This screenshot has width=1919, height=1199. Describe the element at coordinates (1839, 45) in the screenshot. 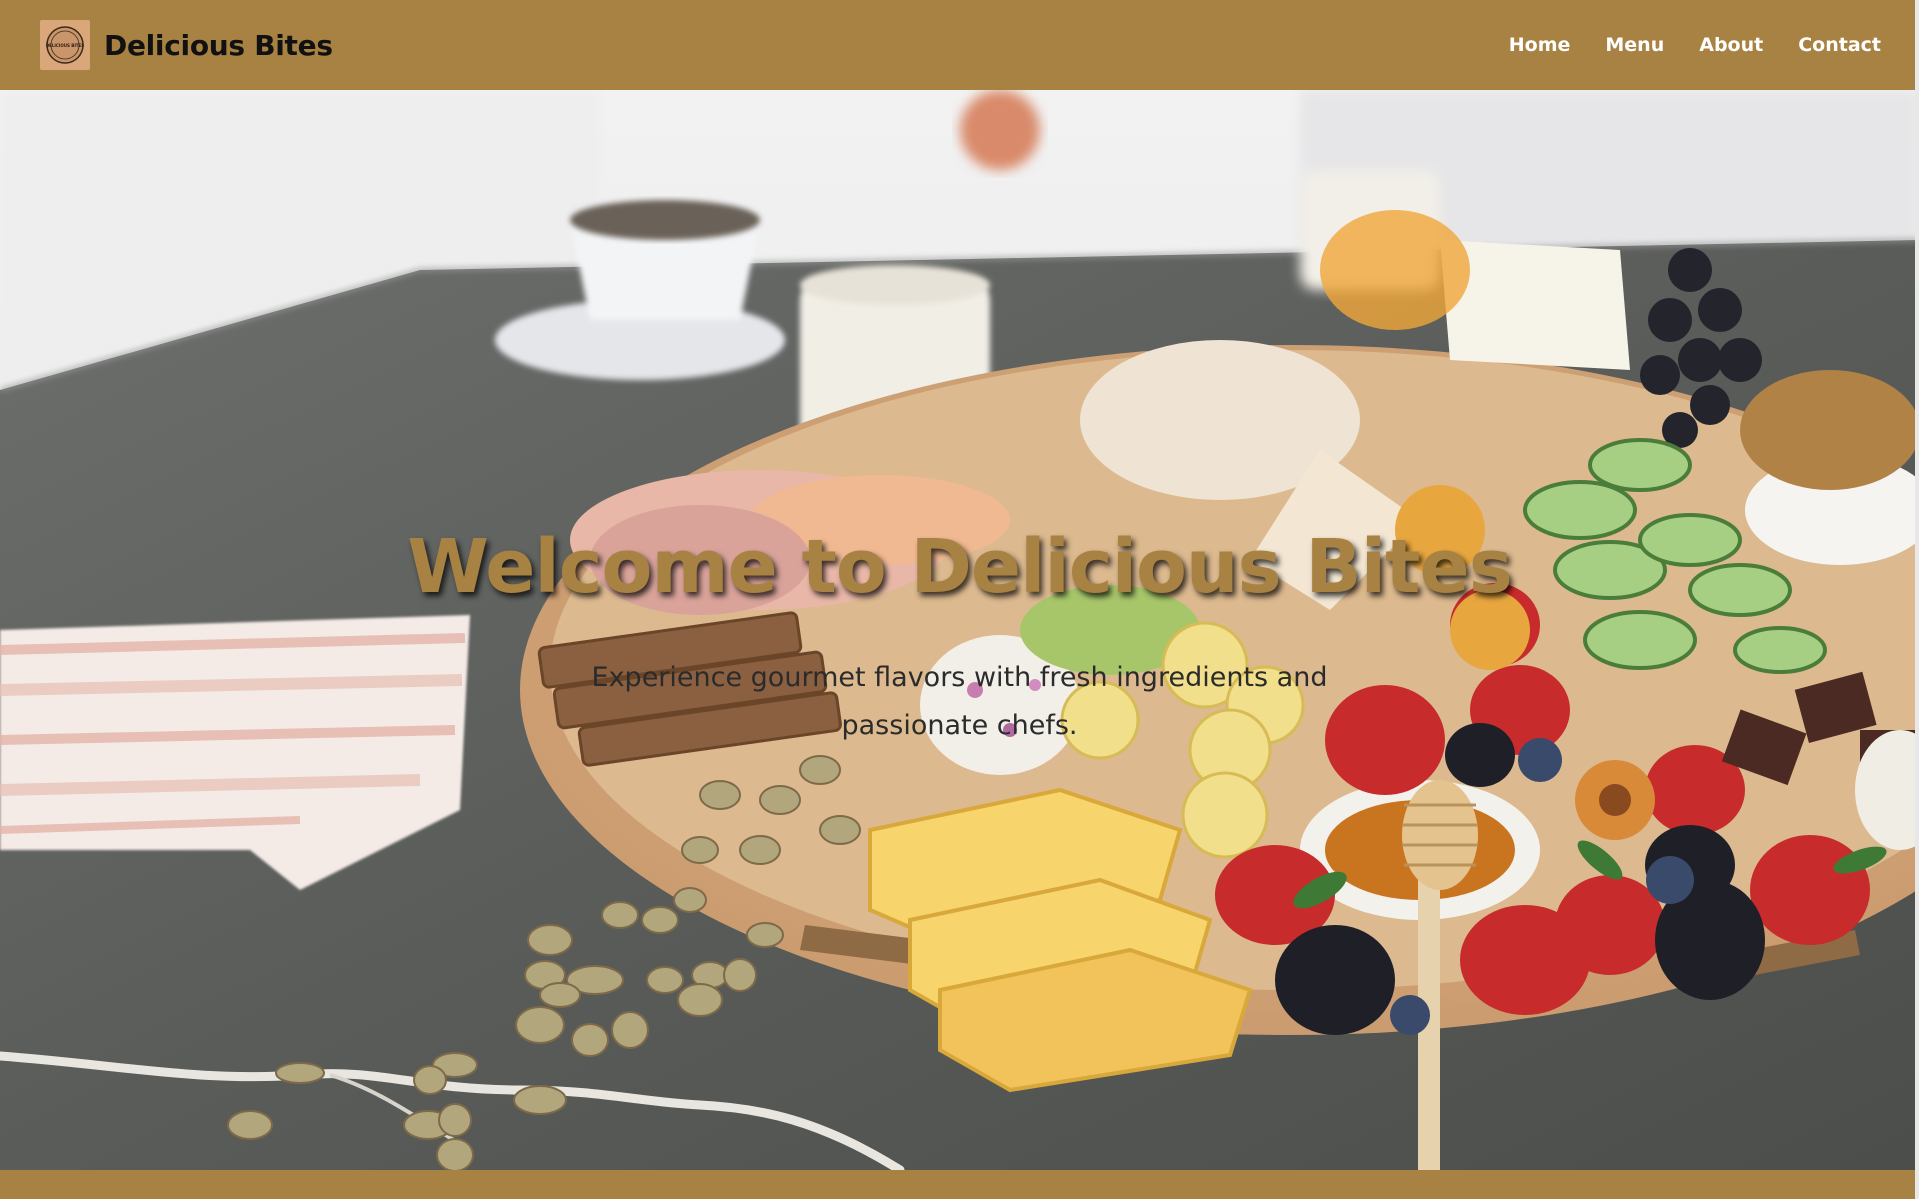

I see `nav-link-contact: Contact` at that location.